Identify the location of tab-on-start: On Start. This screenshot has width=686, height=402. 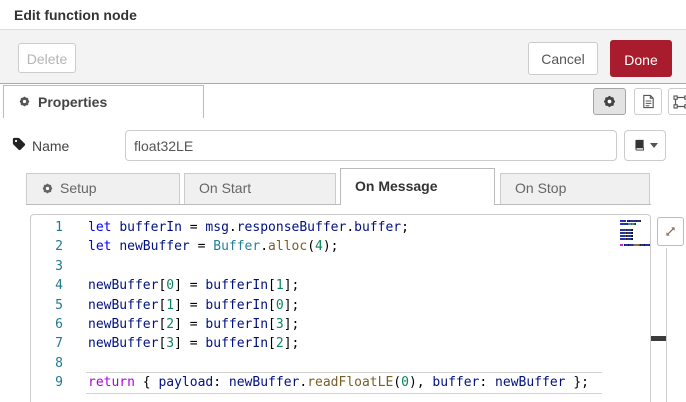
(260, 188).